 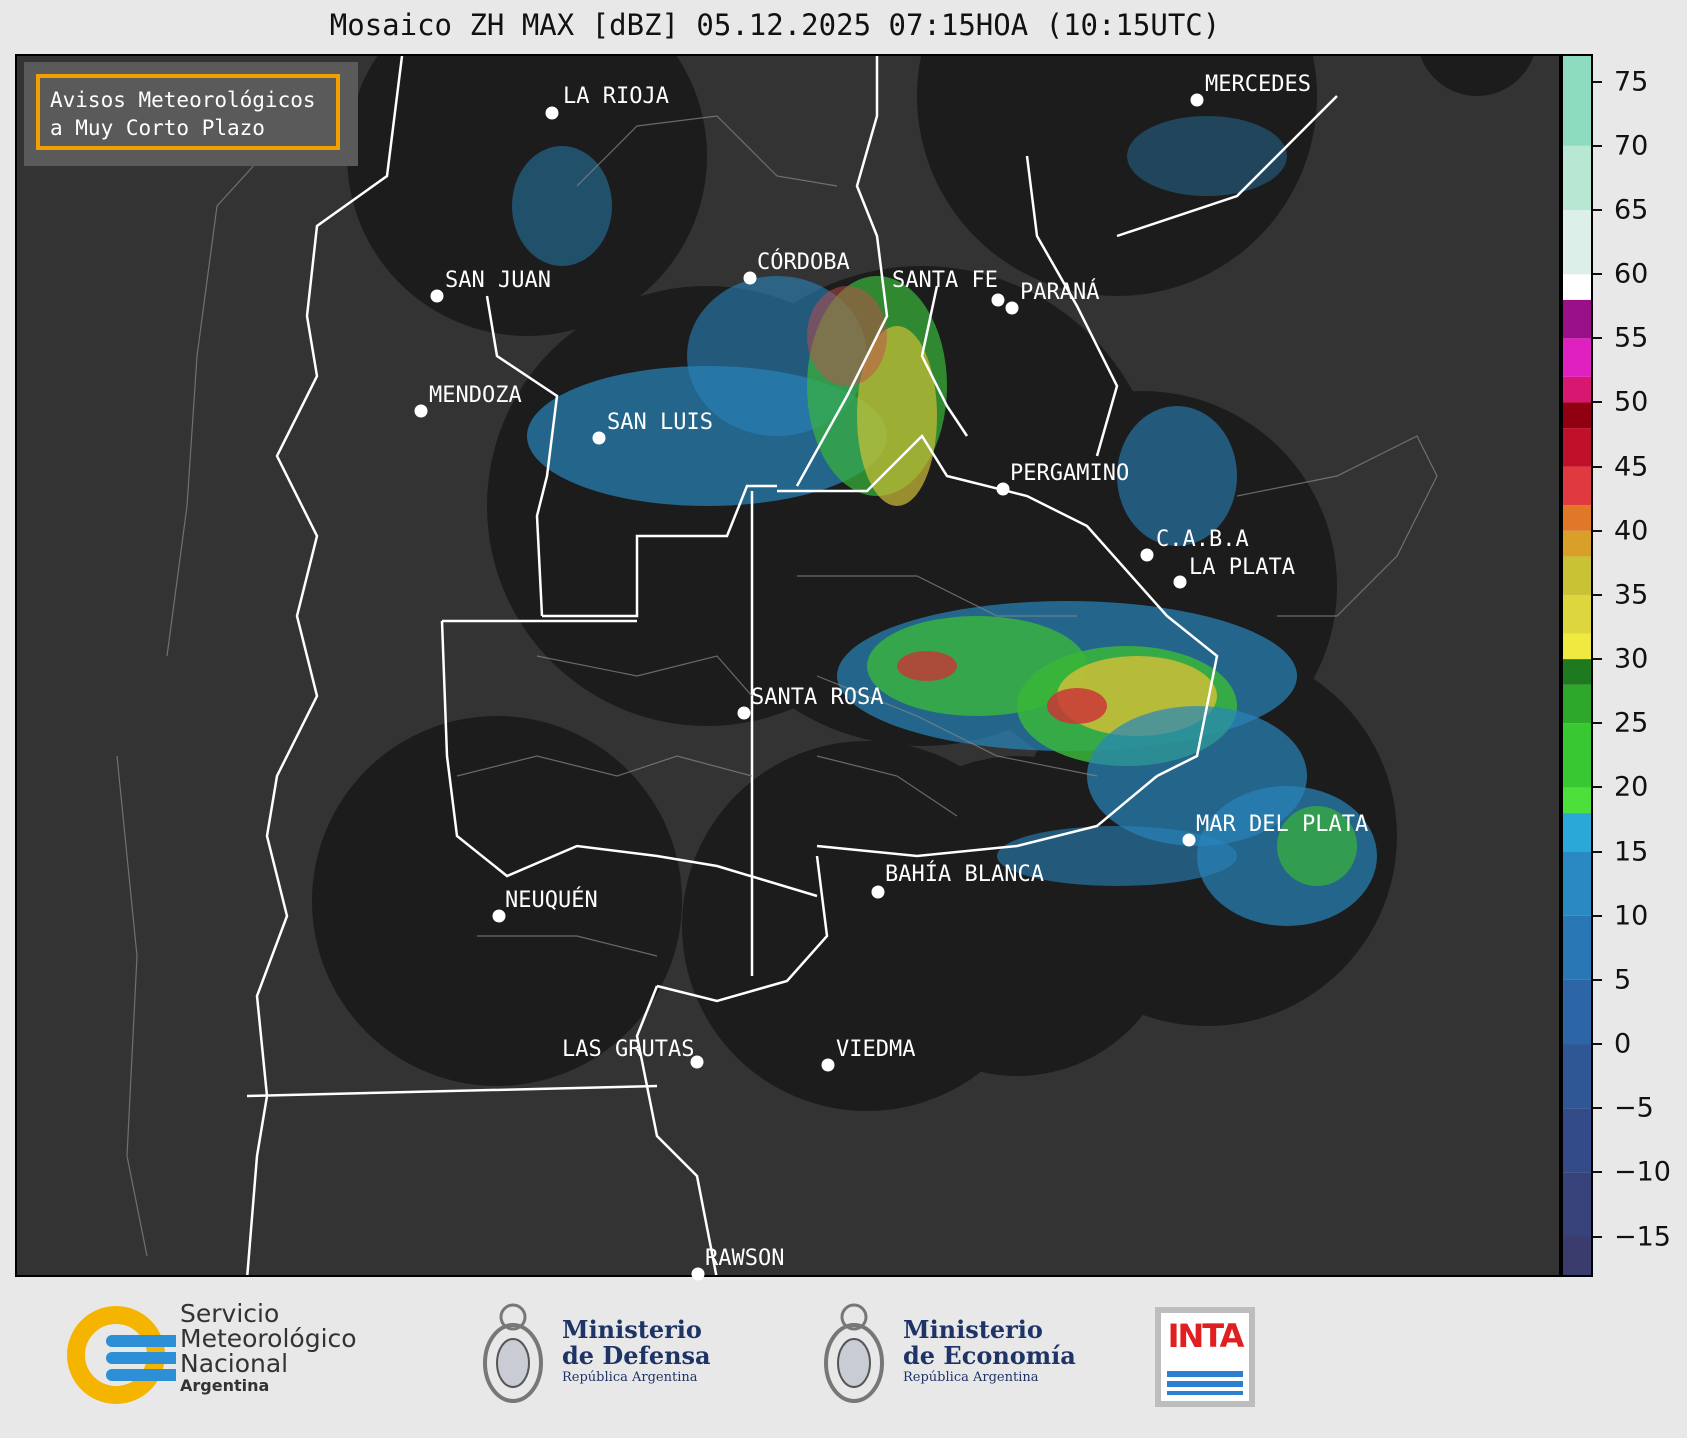 What do you see at coordinates (230, 1313) in the screenshot?
I see `smn-name-line1: Servicio` at bounding box center [230, 1313].